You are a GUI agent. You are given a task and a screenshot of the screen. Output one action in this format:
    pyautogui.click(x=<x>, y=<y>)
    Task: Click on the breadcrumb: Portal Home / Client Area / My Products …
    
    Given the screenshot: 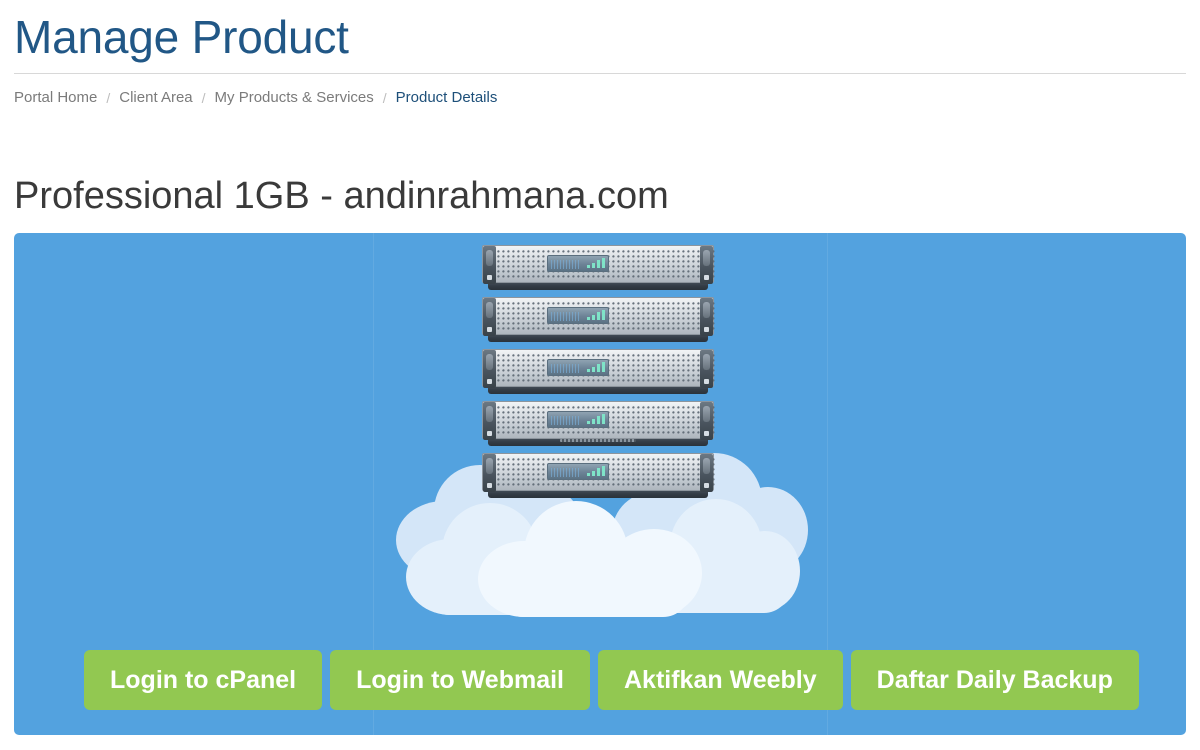 What is the action you would take?
    pyautogui.click(x=255, y=98)
    